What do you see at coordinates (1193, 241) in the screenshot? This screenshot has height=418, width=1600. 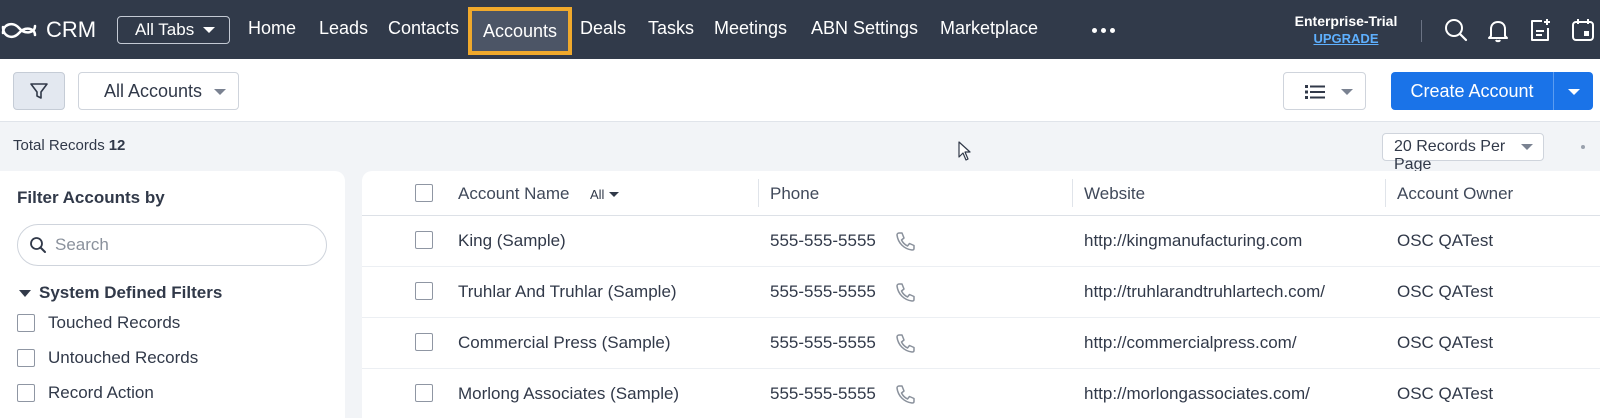 I see `website-cell: http://kingmanufacturing.com` at bounding box center [1193, 241].